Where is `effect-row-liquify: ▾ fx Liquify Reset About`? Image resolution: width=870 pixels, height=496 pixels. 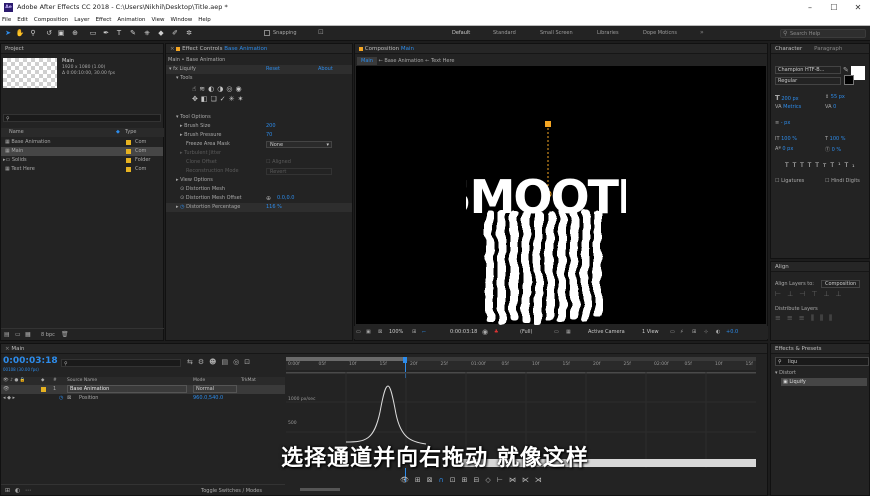
effect-row-liquify: ▾ fx Liquify Reset About is located at coordinates (259, 69).